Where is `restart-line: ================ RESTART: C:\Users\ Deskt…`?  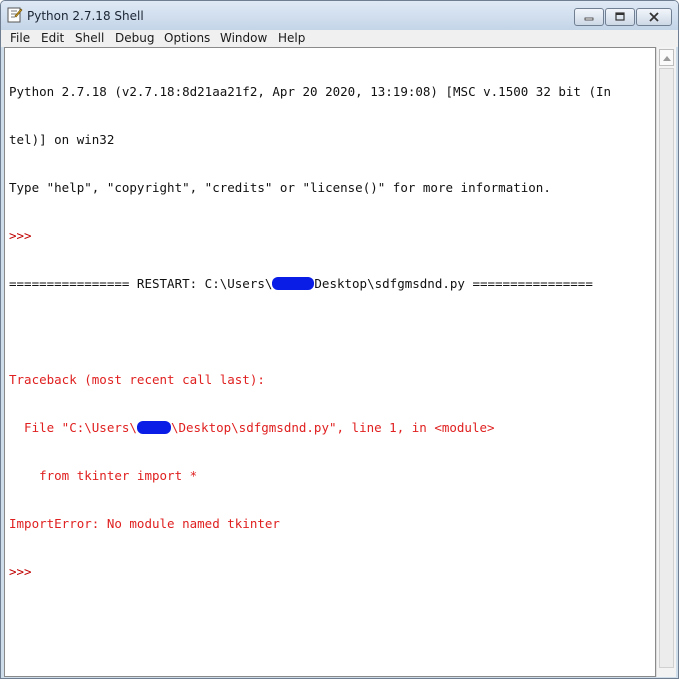 restart-line: ================ RESTART: C:\Users\ Deskt… is located at coordinates (332, 284).